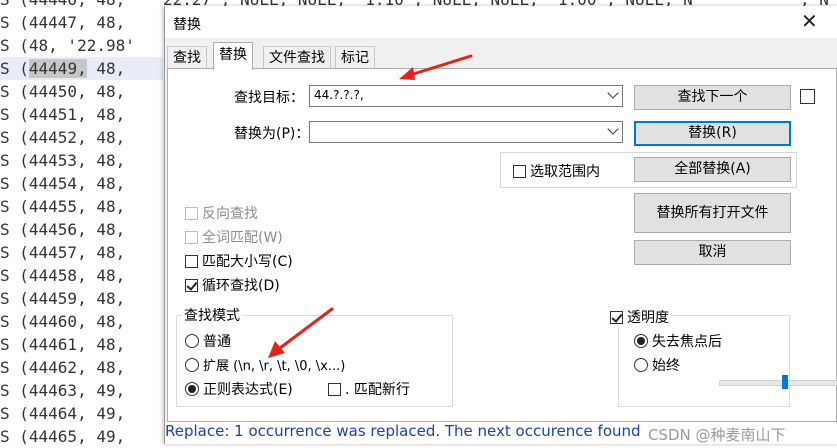 The image size is (837, 448). I want to click on wrap-around-label: 循环查找(D), so click(241, 286).